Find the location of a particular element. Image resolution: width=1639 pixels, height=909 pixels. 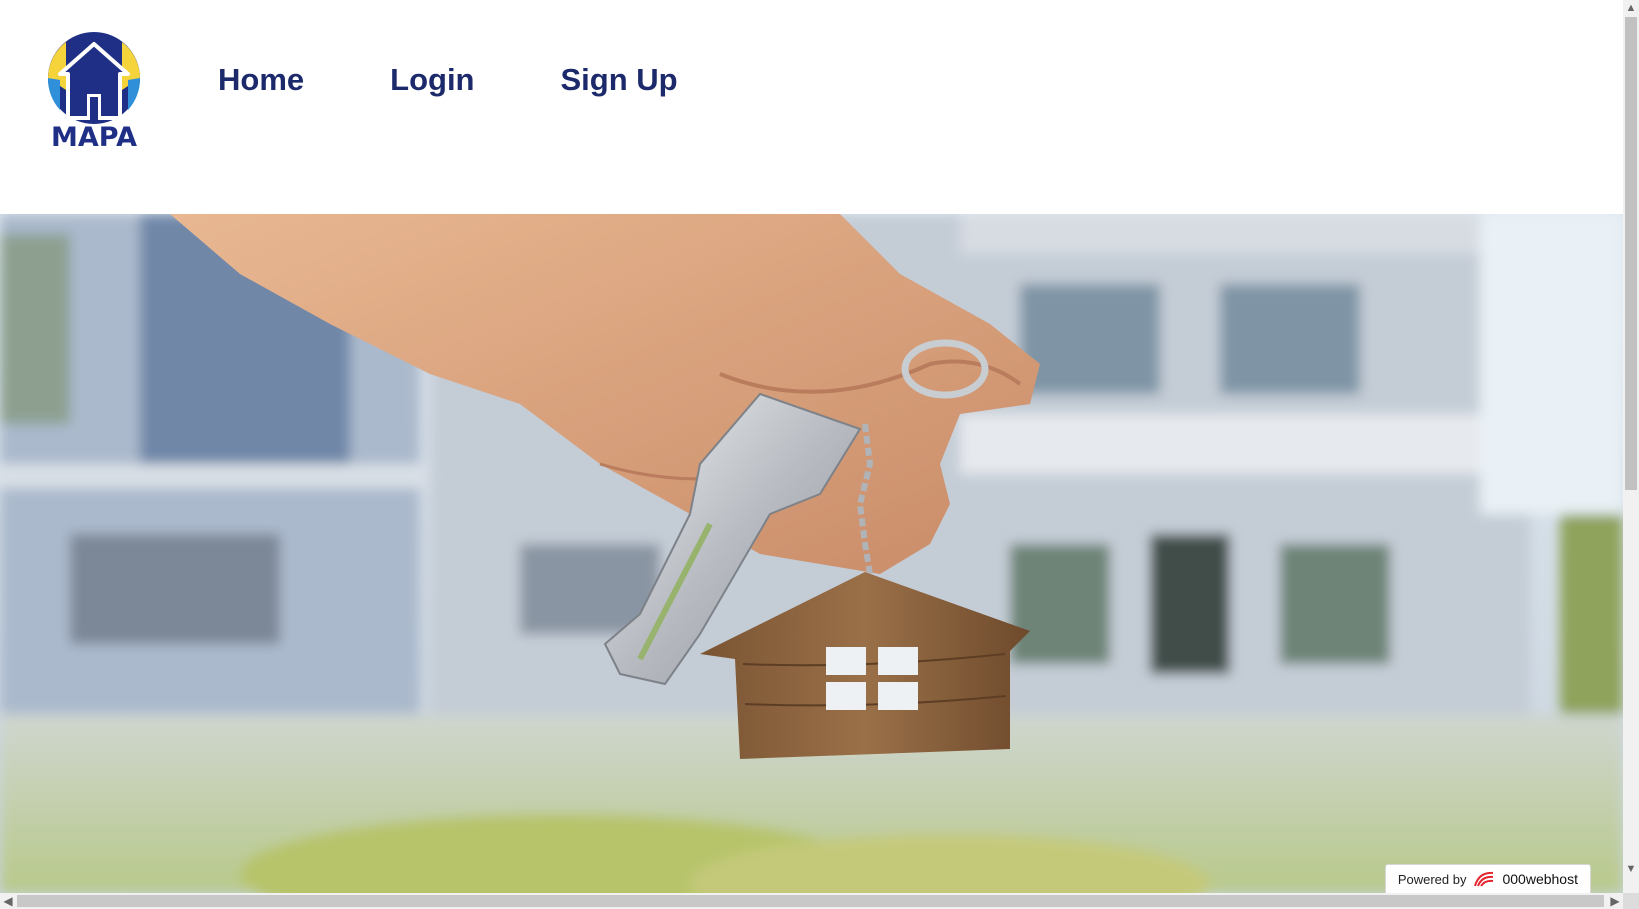

vertical-scrollbar: ▲ ▼ is located at coordinates (1631, 446).